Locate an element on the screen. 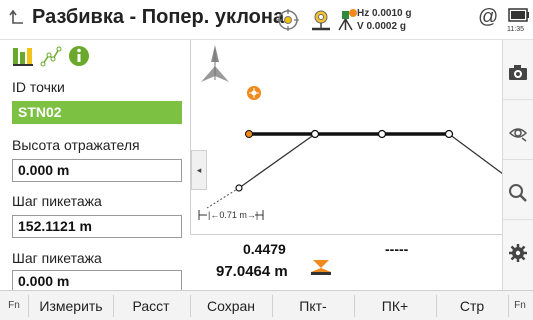 The height and width of the screenshot is (320, 533). secondary-value: ----- is located at coordinates (397, 249).